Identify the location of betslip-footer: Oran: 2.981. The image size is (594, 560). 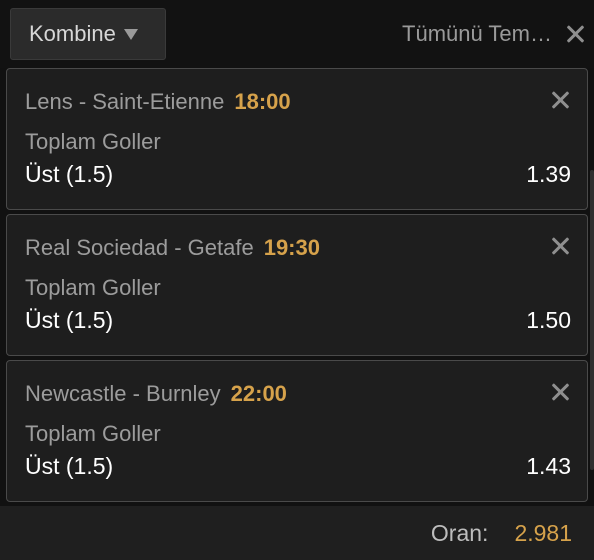
(297, 533).